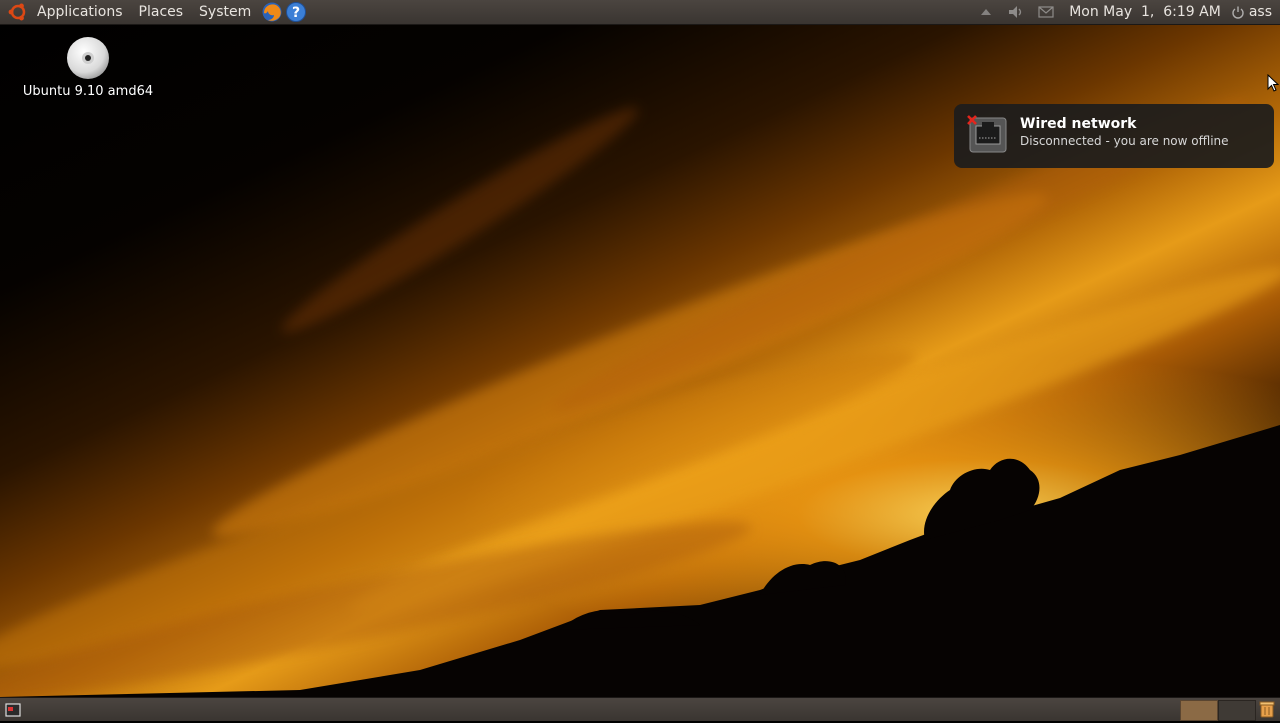 The image size is (1280, 723). I want to click on bottom-panel, so click(640, 709).